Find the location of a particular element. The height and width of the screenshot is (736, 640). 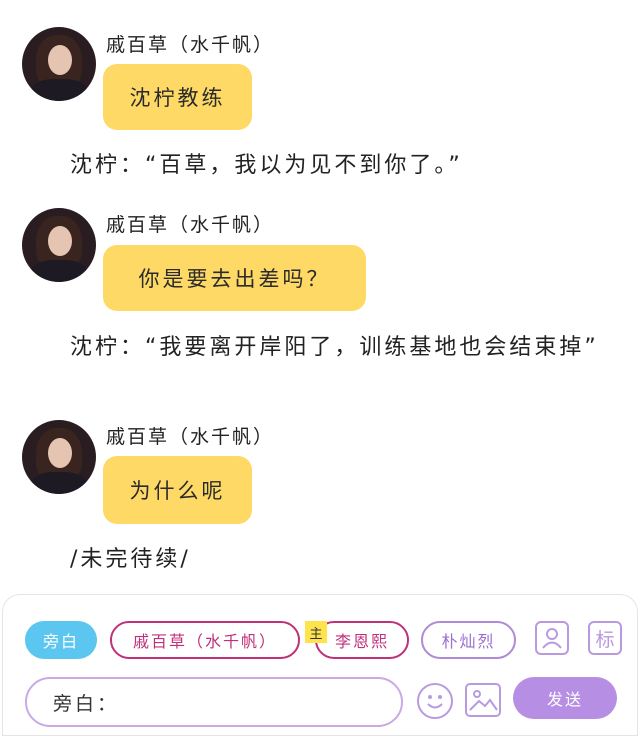

contact-card-icon is located at coordinates (552, 638).